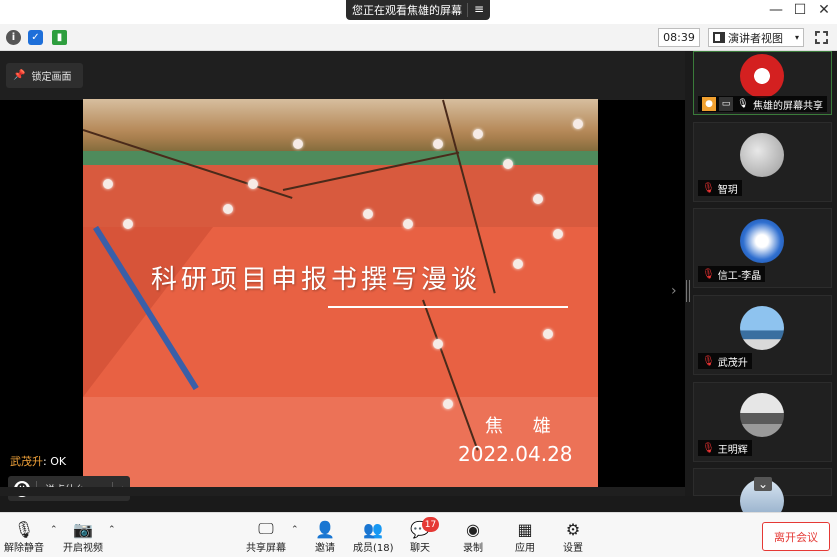 This screenshot has width=837, height=557. Describe the element at coordinates (479, 9) in the screenshot. I see `menu-icon: ≡` at that location.